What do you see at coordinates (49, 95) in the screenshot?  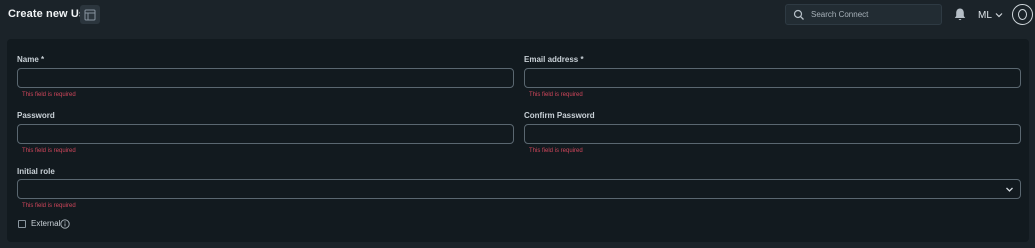 I see `name-error: This field is required` at bounding box center [49, 95].